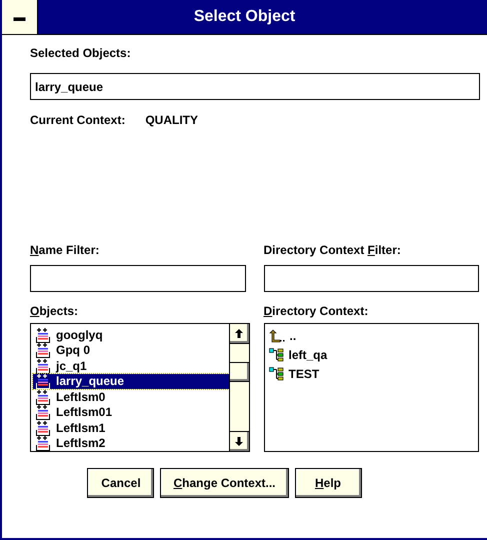  I want to click on scroll-down-button, so click(239, 441).